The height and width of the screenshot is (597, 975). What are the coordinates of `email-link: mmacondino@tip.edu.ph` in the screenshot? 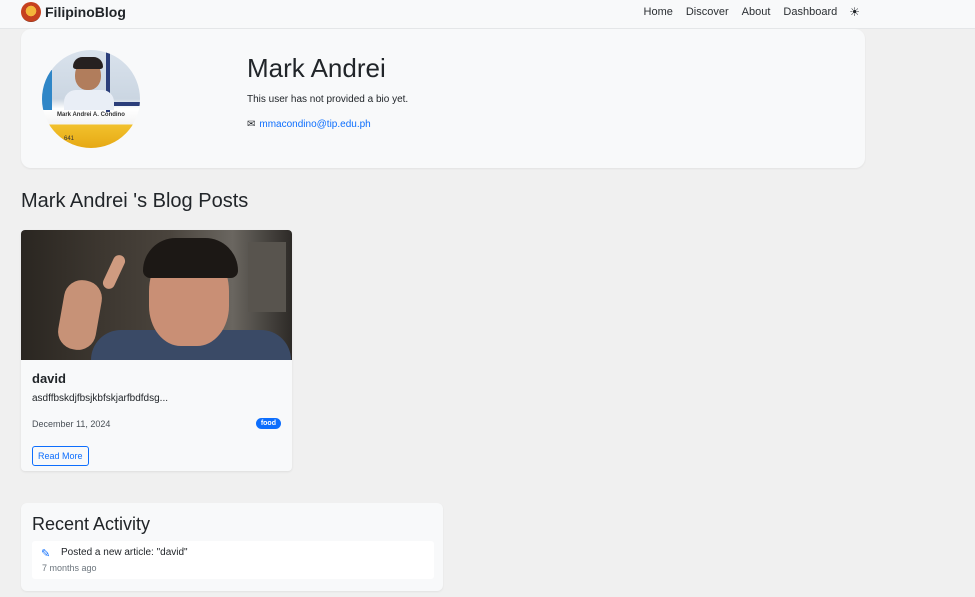 It's located at (314, 124).